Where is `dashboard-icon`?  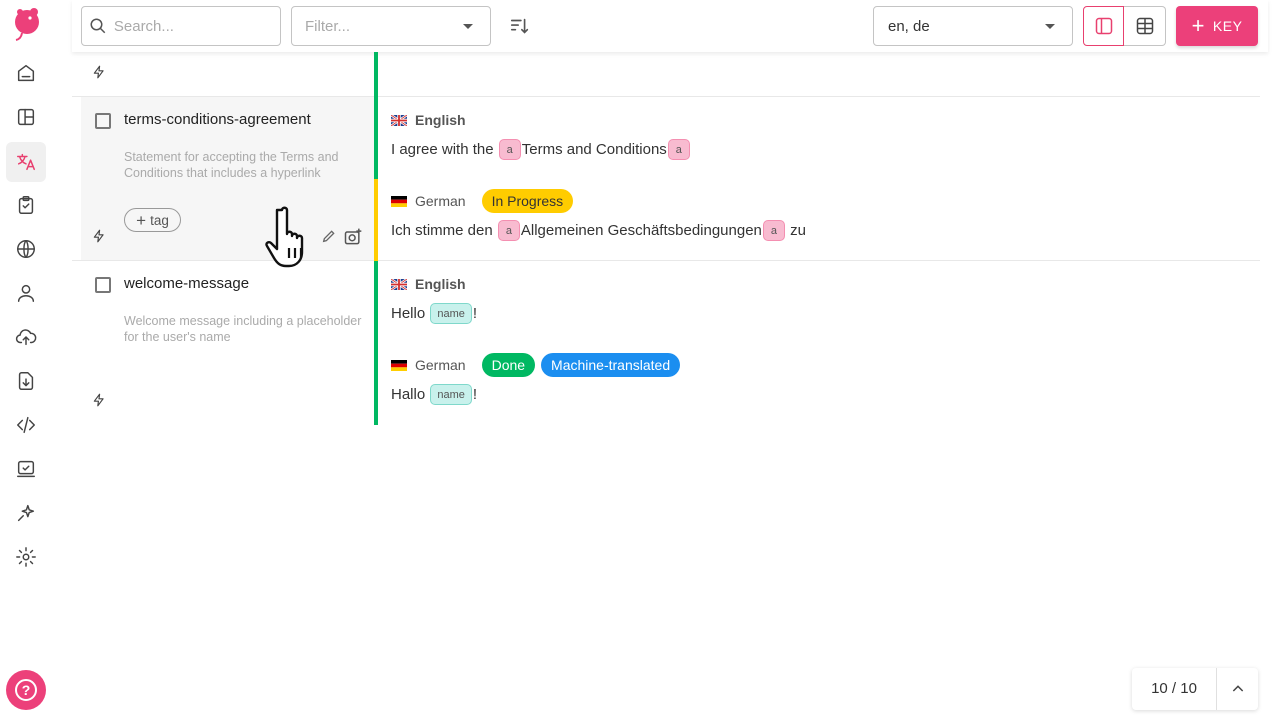
dashboard-icon is located at coordinates (26, 117).